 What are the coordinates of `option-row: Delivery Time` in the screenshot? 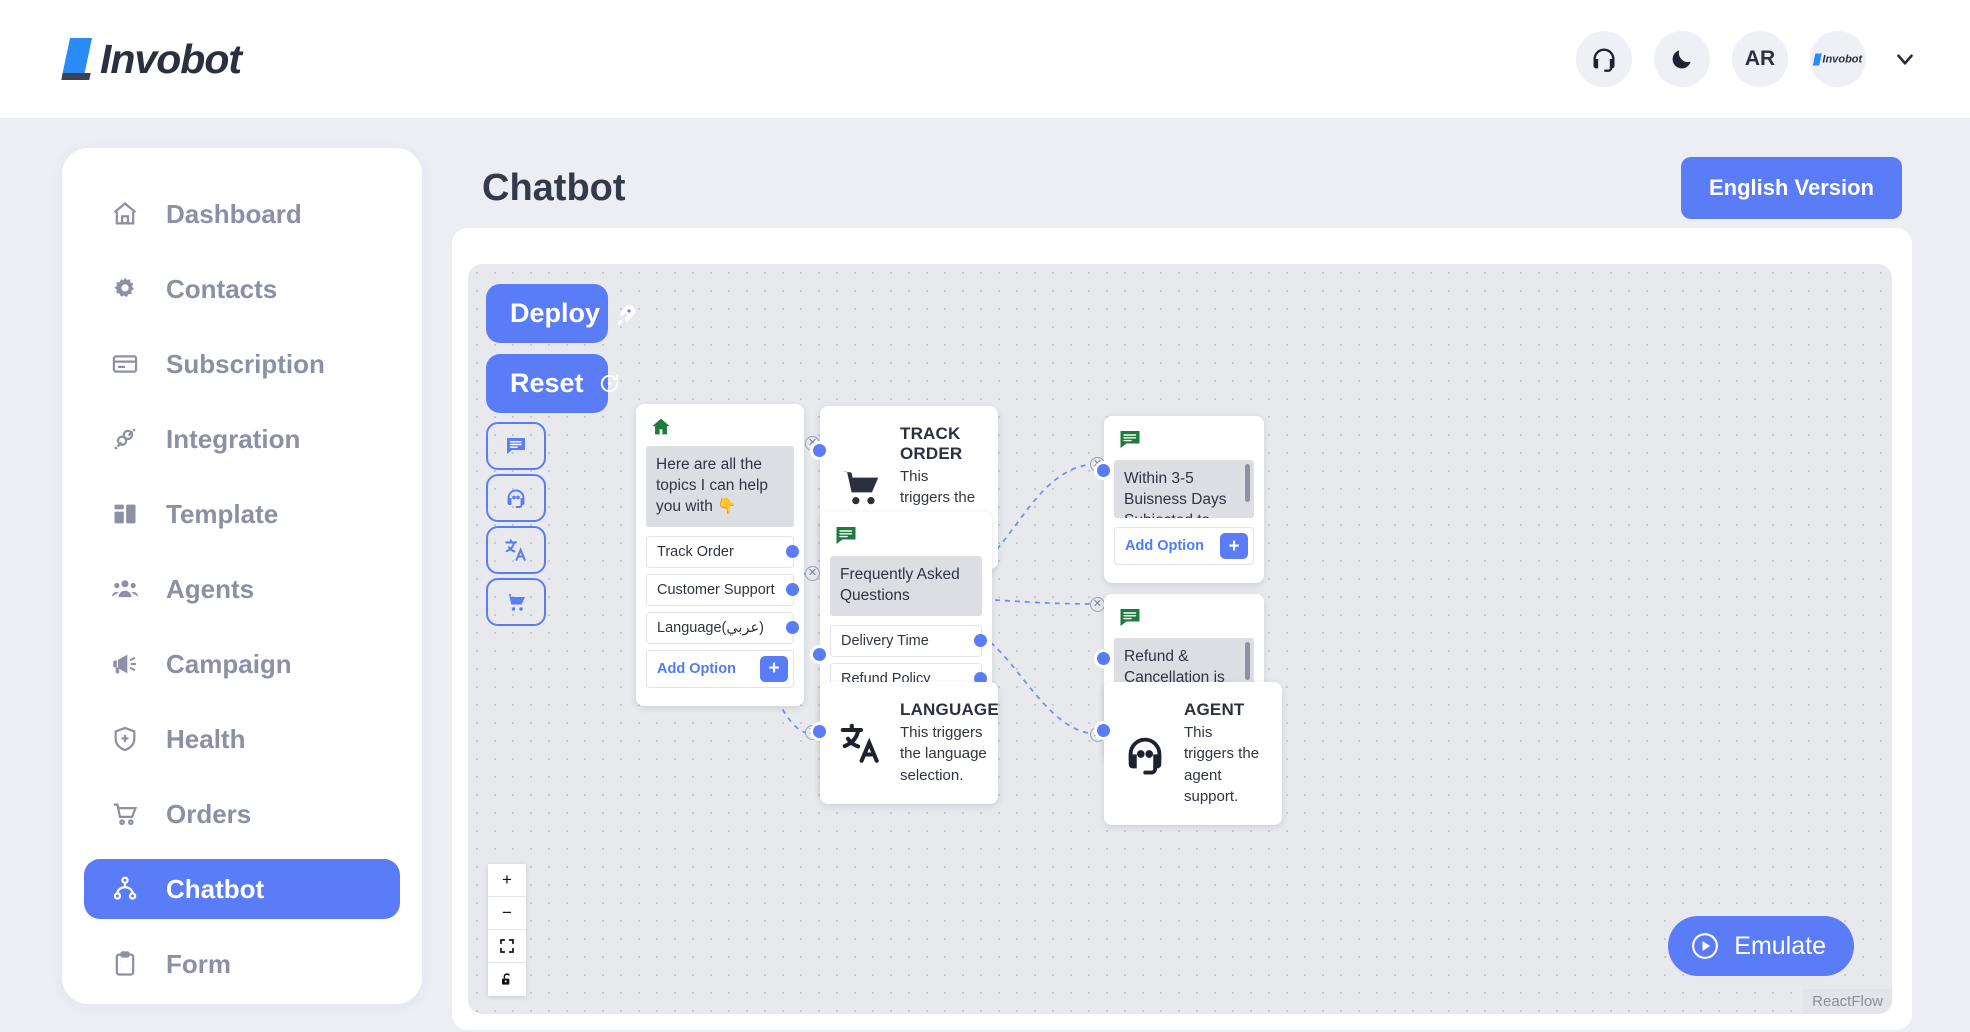 It's located at (908, 640).